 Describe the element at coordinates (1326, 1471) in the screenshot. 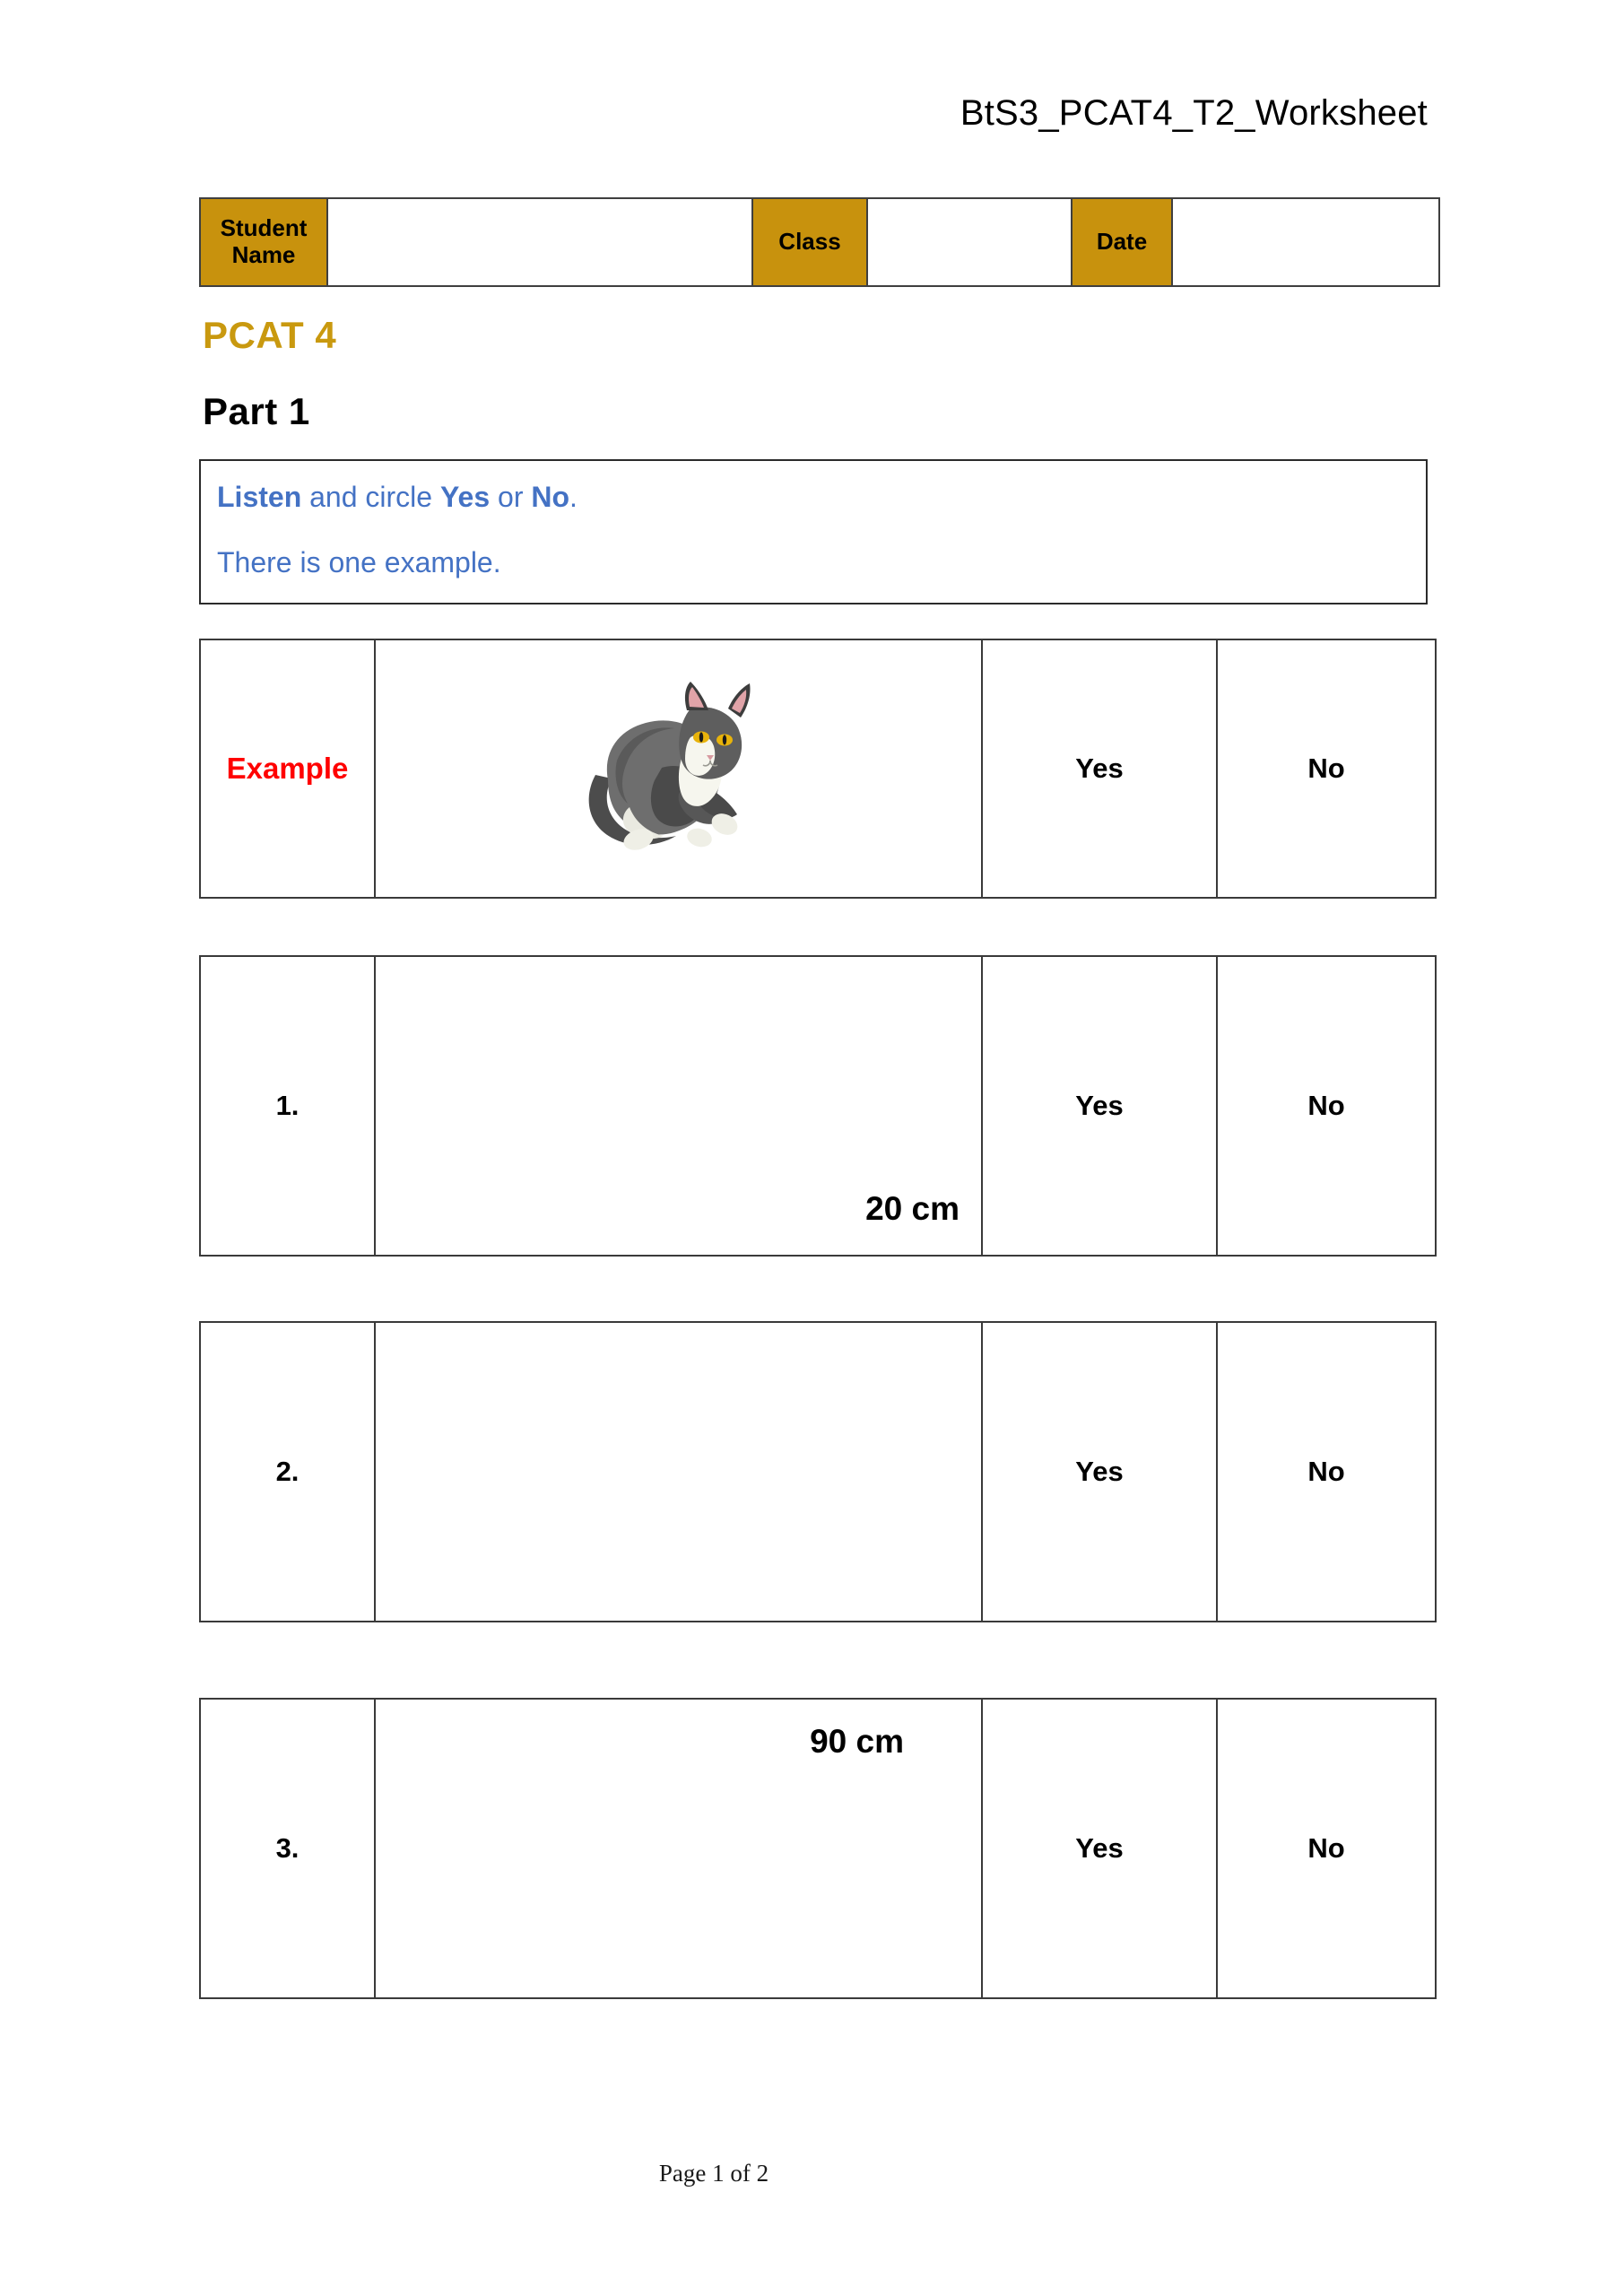

I see `answer-no-2: No` at that location.